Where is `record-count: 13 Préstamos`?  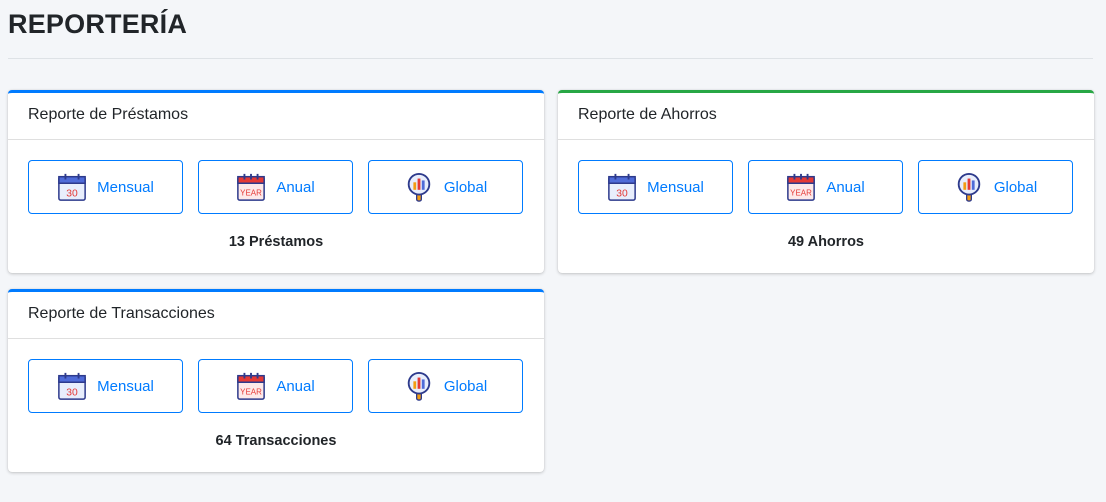
record-count: 13 Préstamos is located at coordinates (276, 242).